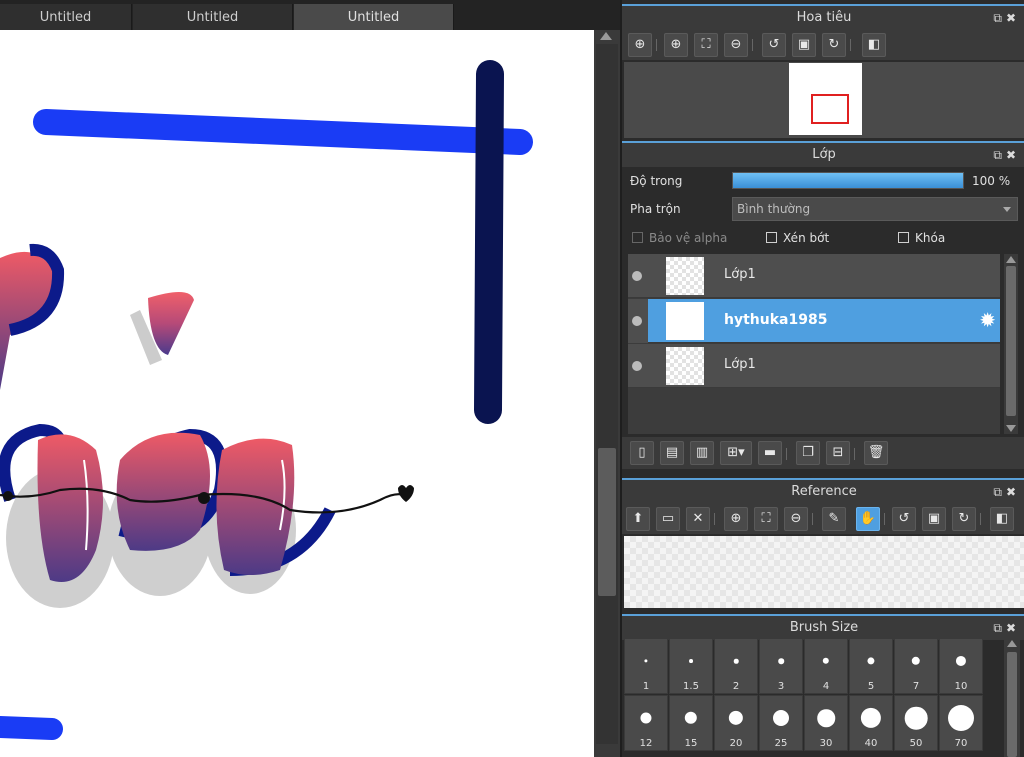 This screenshot has width=1024, height=757. Describe the element at coordinates (638, 519) in the screenshot. I see `upload-icon: ⬆` at that location.